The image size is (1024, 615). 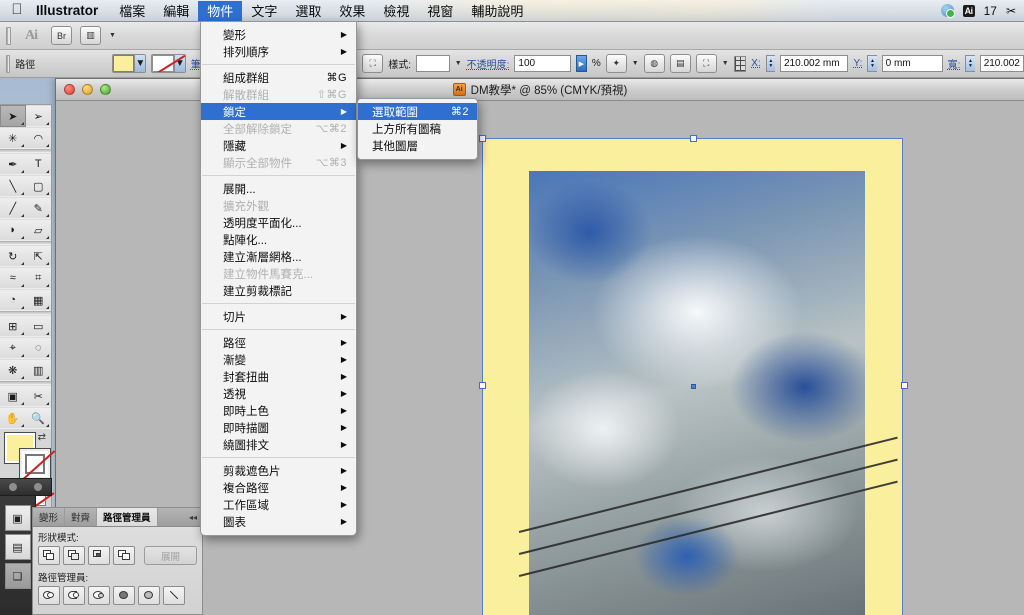 What do you see at coordinates (278, 410) in the screenshot?
I see `menu-item-20: 即時上色 ▶` at bounding box center [278, 410].